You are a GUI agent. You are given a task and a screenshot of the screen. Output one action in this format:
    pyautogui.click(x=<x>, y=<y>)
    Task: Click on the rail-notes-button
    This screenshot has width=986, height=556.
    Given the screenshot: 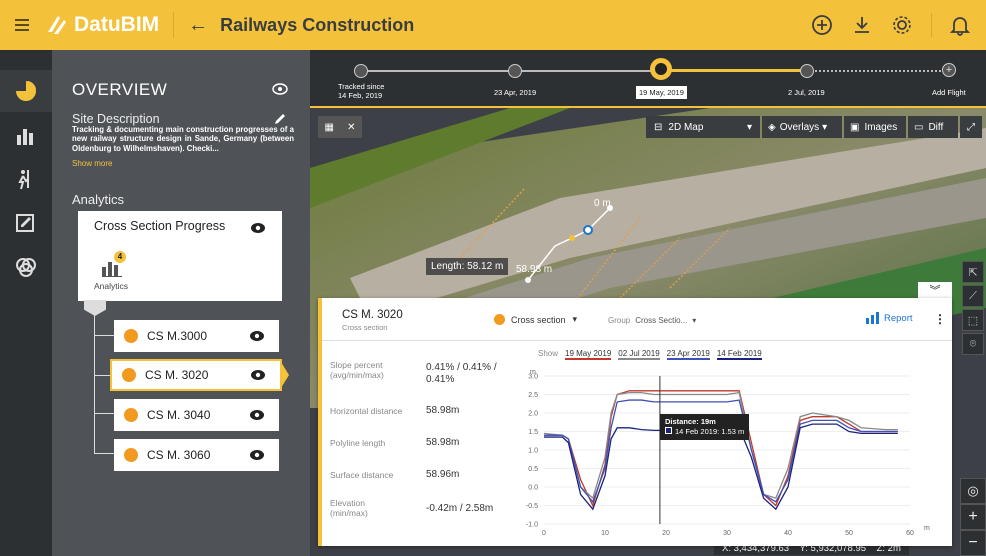 What is the action you would take?
    pyautogui.click(x=26, y=223)
    